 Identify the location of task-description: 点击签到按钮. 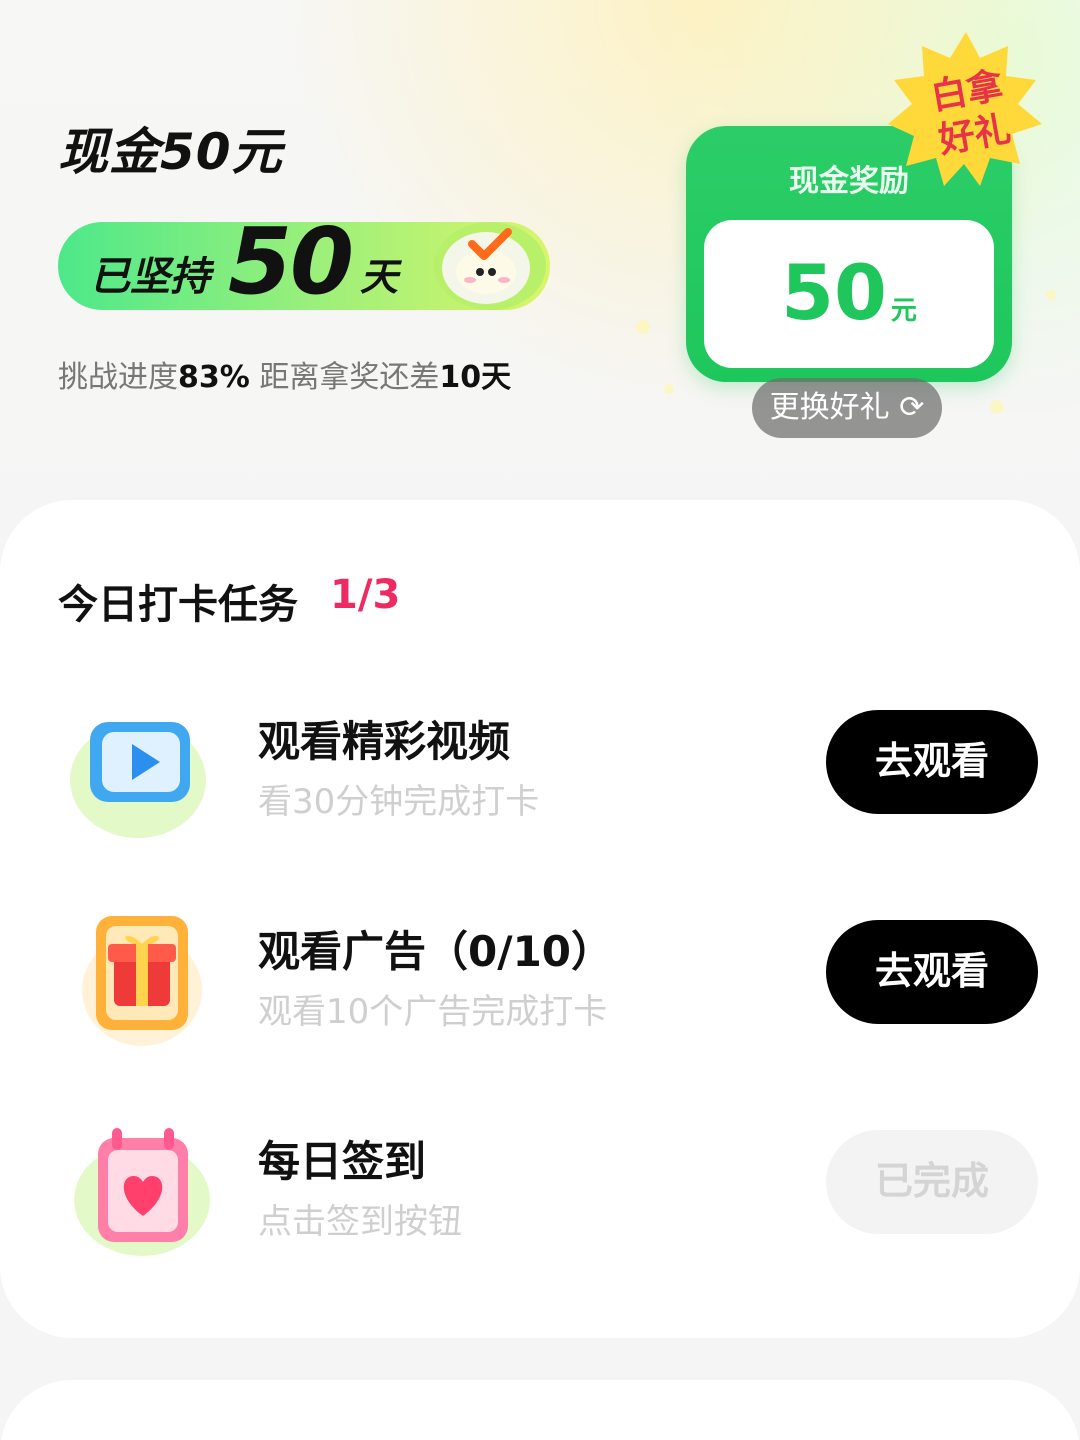
(360, 1222).